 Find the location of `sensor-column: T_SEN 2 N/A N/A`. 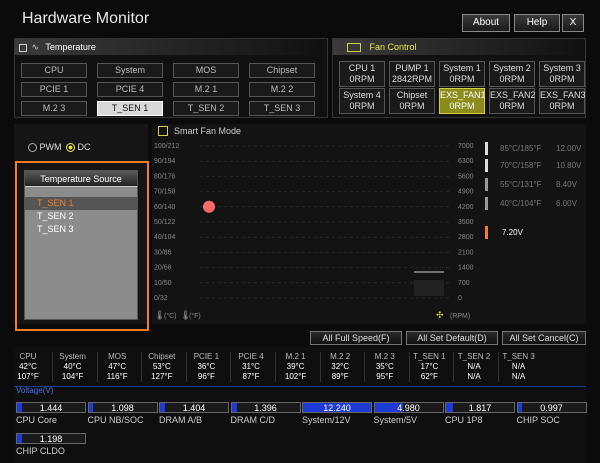

sensor-column: T_SEN 2 N/A N/A is located at coordinates (474, 367).